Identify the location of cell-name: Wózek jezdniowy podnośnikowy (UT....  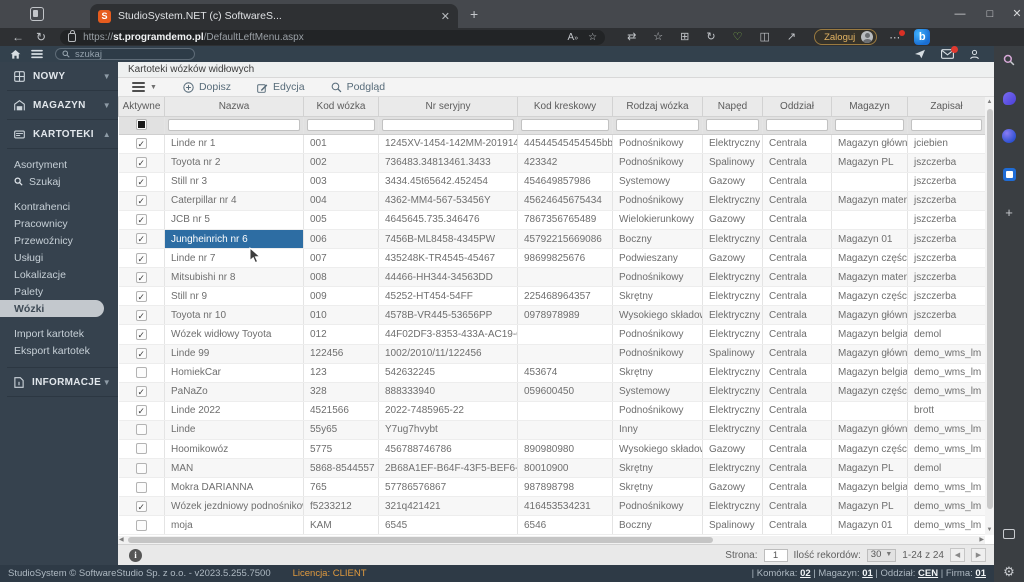
(234, 506).